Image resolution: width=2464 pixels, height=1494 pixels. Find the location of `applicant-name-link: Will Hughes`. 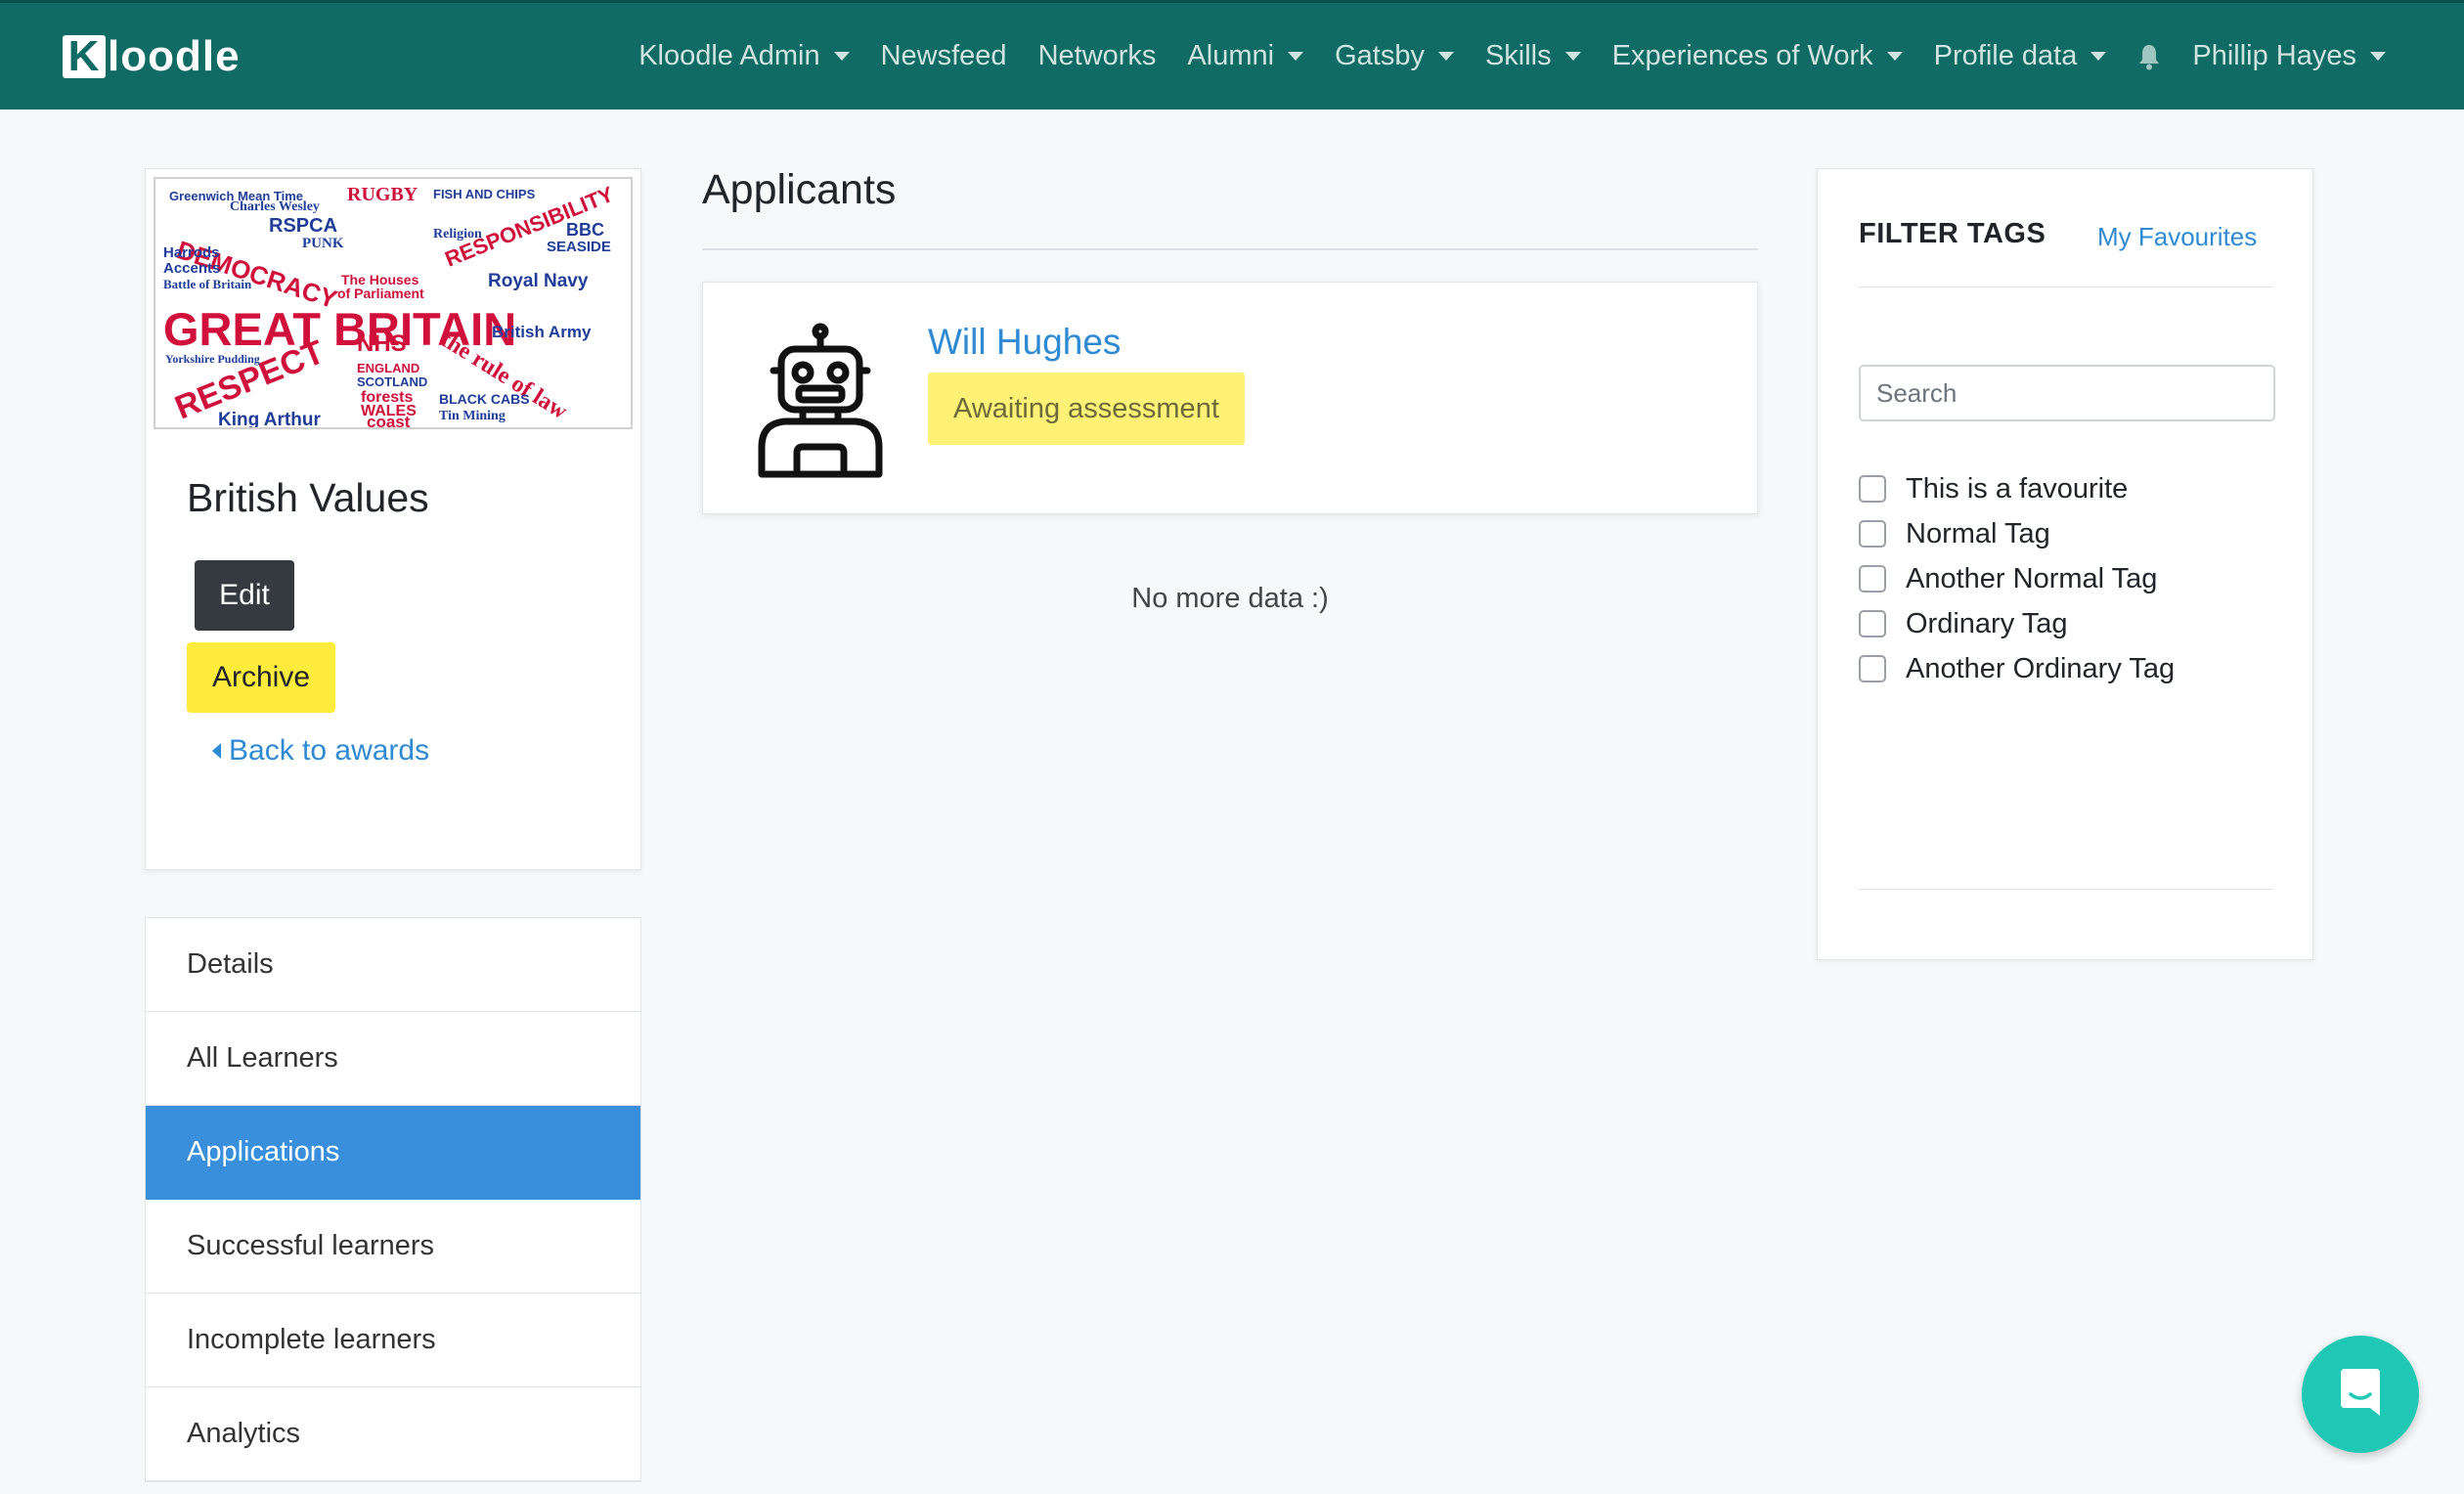

applicant-name-link: Will Hughes is located at coordinates (1024, 343).